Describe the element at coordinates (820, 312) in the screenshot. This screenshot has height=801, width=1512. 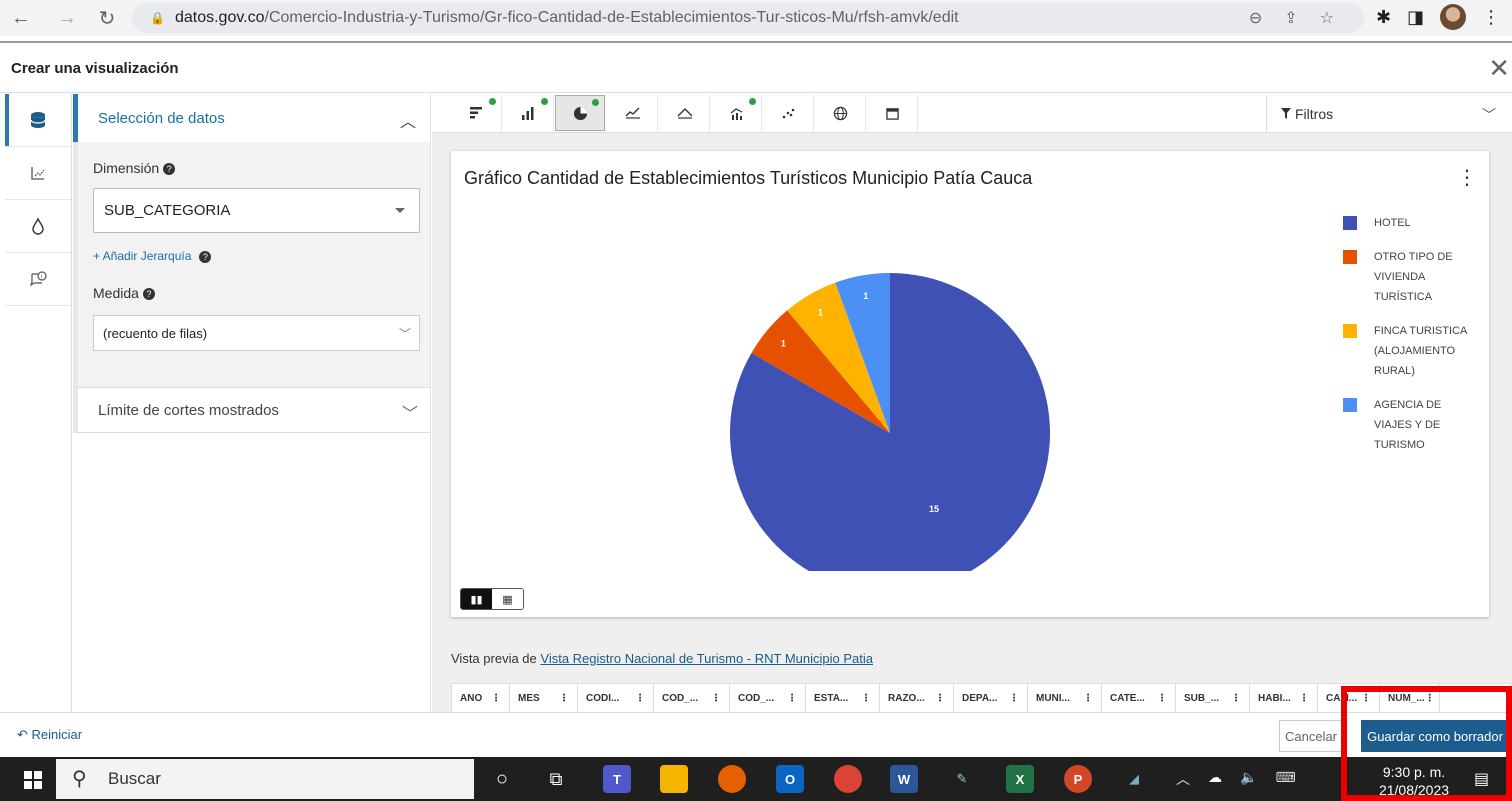
I see `slice-value-label: 1` at that location.